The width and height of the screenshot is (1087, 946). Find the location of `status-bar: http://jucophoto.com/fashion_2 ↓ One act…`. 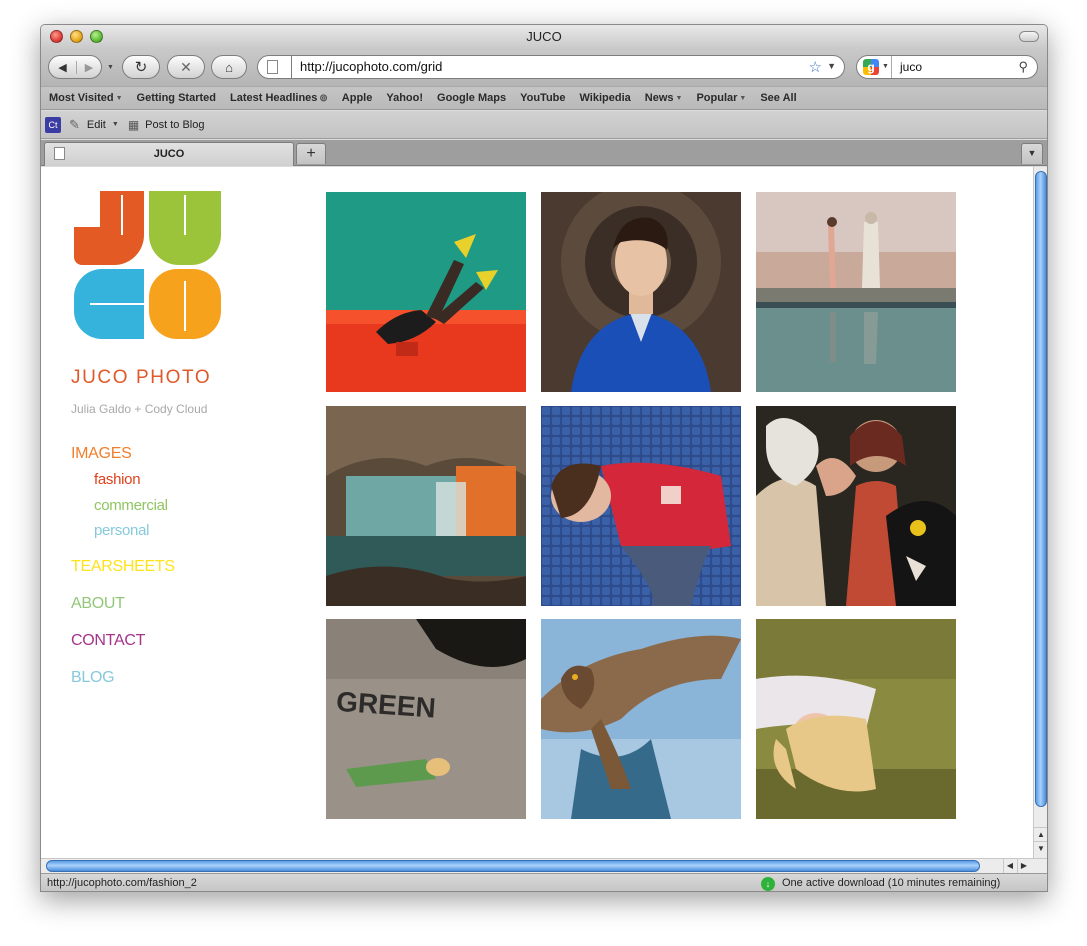

status-bar: http://jucophoto.com/fashion_2 ↓ One act… is located at coordinates (544, 882).